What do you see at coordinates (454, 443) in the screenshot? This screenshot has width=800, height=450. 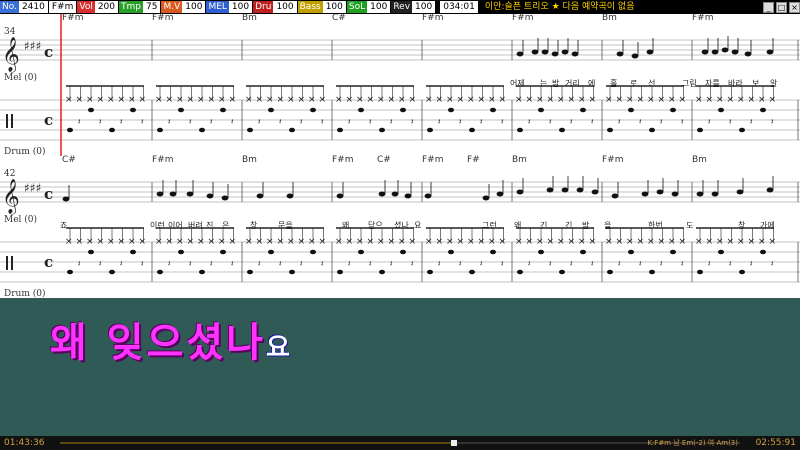 I see `progress-thumb` at bounding box center [454, 443].